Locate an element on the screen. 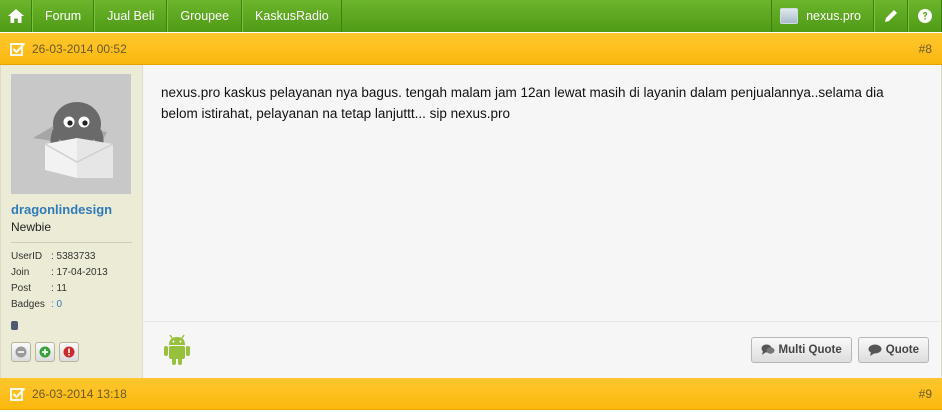 The height and width of the screenshot is (412, 942). multi-quote-button: Multi Quote is located at coordinates (801, 350).